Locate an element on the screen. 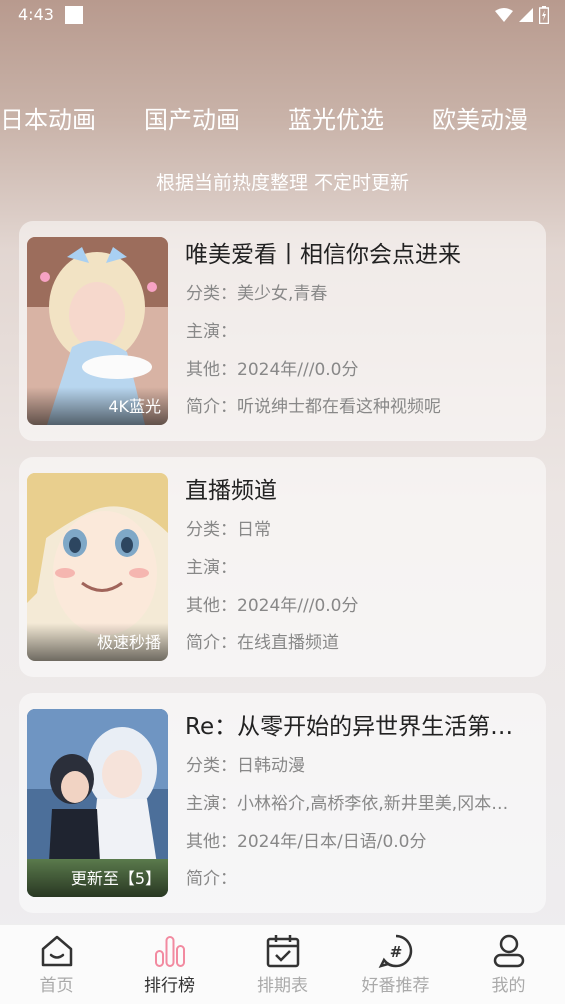 The width and height of the screenshot is (565, 1004). hashtag-icon: # is located at coordinates (395, 951).